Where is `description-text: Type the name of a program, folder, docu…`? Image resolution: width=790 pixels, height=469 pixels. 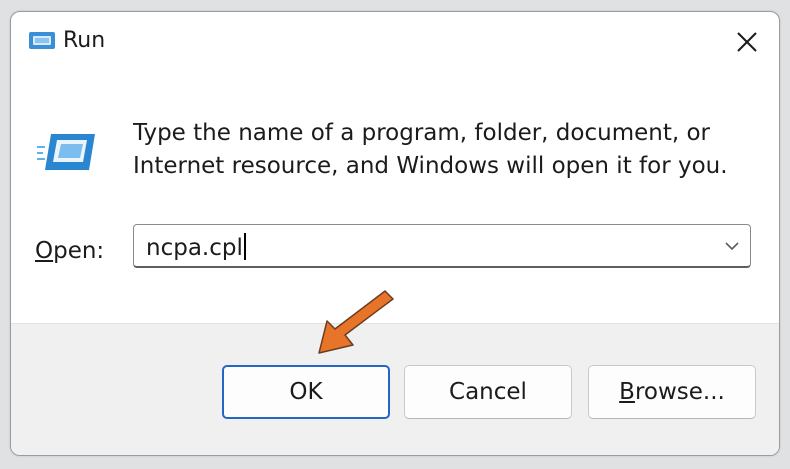
description-text: Type the name of a program, folder, docu… is located at coordinates (443, 150).